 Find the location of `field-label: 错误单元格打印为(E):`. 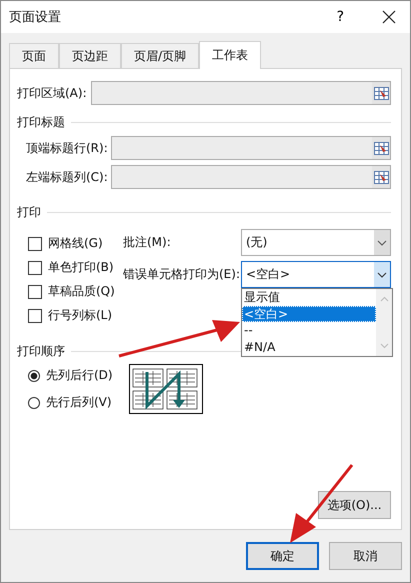

field-label: 错误单元格打印为(E): is located at coordinates (181, 274).